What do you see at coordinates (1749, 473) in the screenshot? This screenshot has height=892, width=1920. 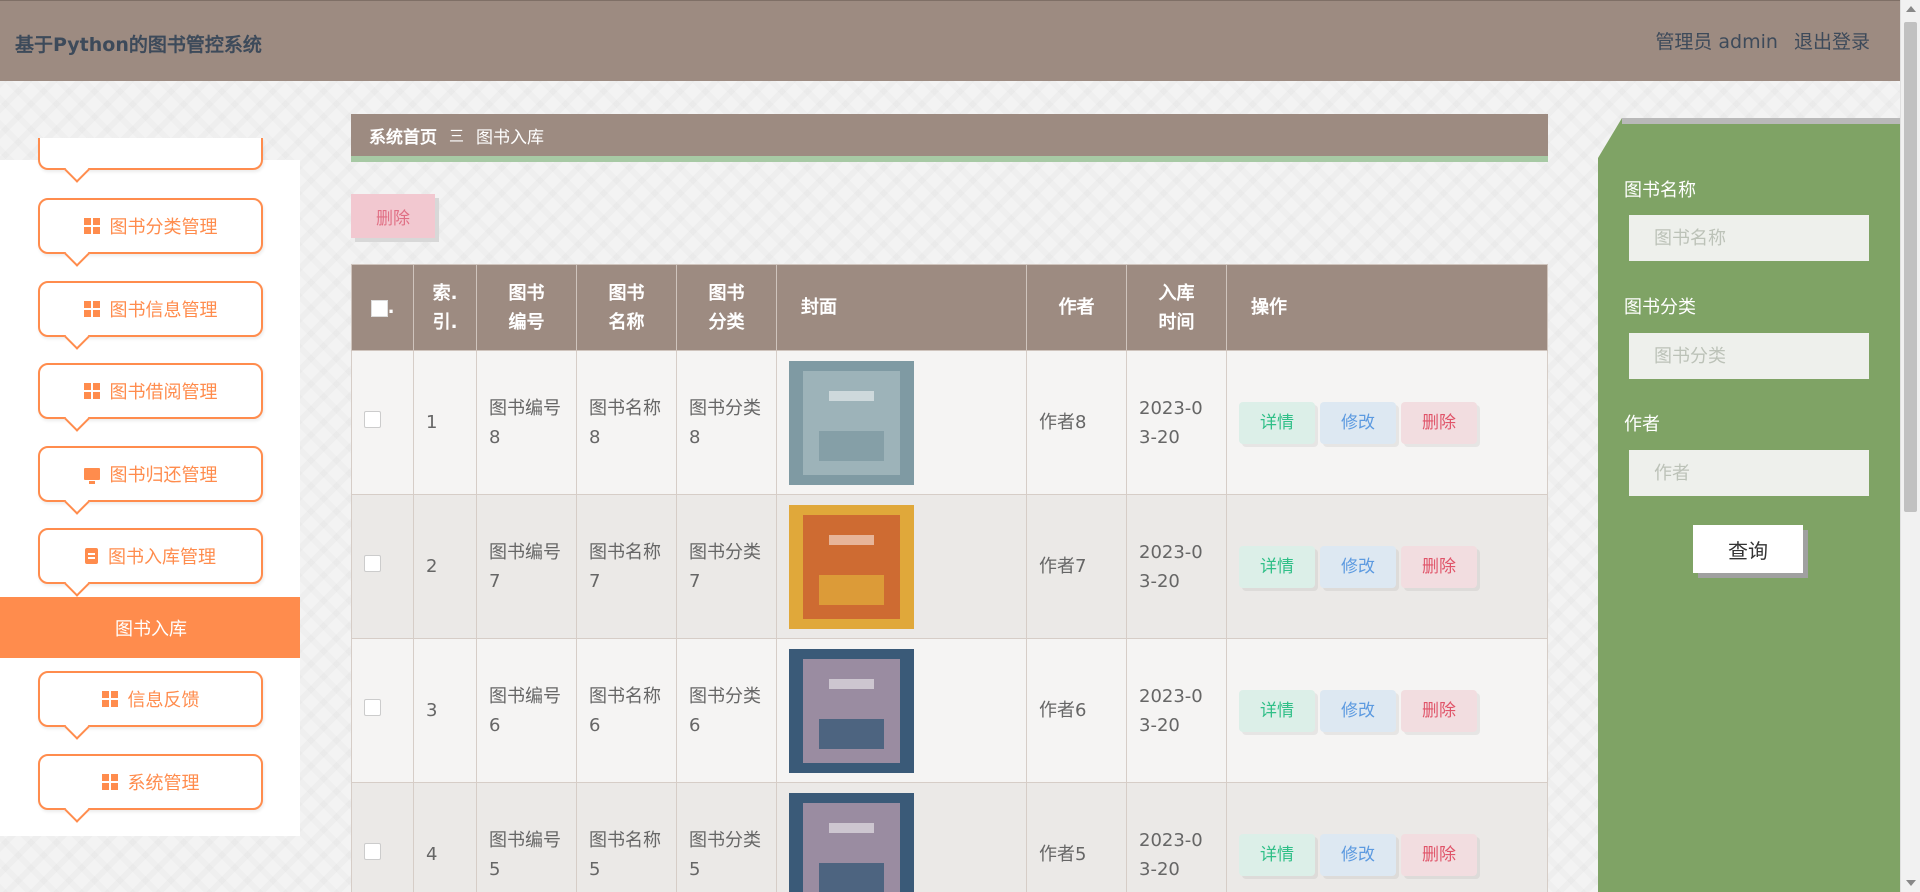 I see `search-author-input` at bounding box center [1749, 473].